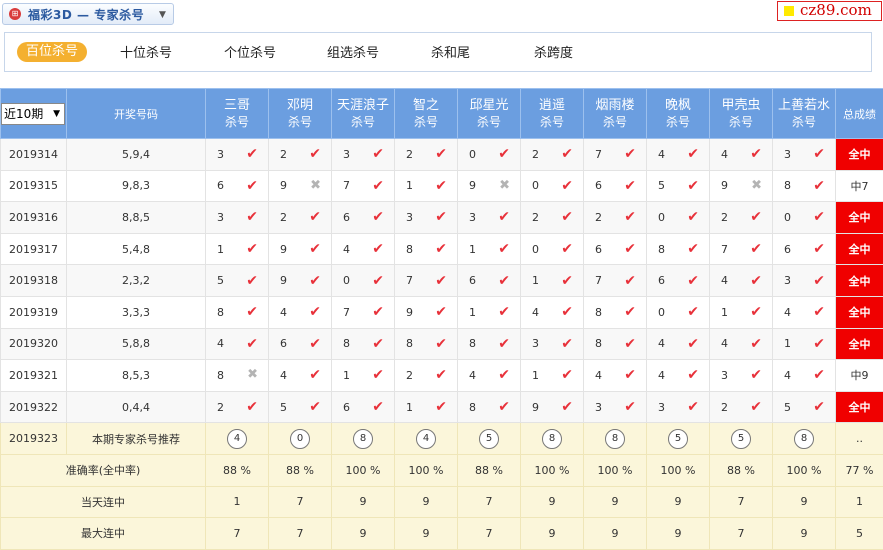 The width and height of the screenshot is (883, 550). I want to click on expert-name: 邱星光, so click(489, 105).